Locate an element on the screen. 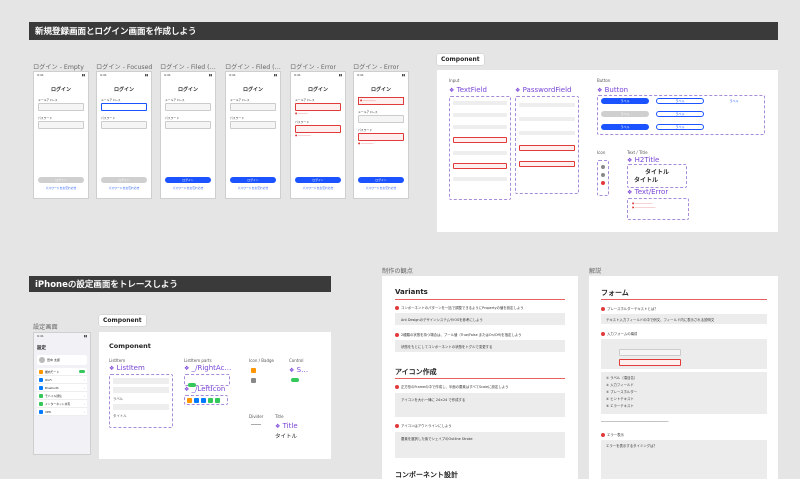 The width and height of the screenshot is (800, 479). button-variants: ラベル ラベル ラベル ラベル ラベル ラベル ラベル is located at coordinates (681, 115).